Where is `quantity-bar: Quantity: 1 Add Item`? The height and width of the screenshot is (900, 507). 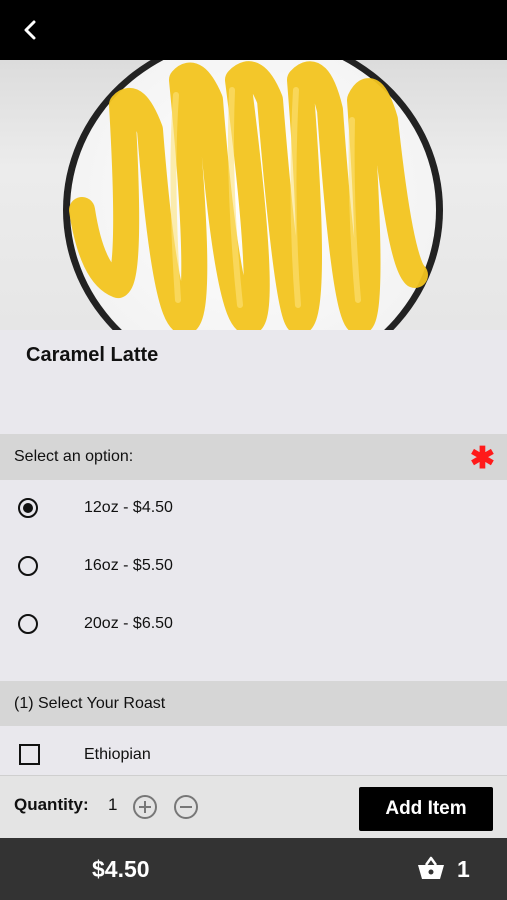
quantity-bar: Quantity: 1 Add Item is located at coordinates (253, 807).